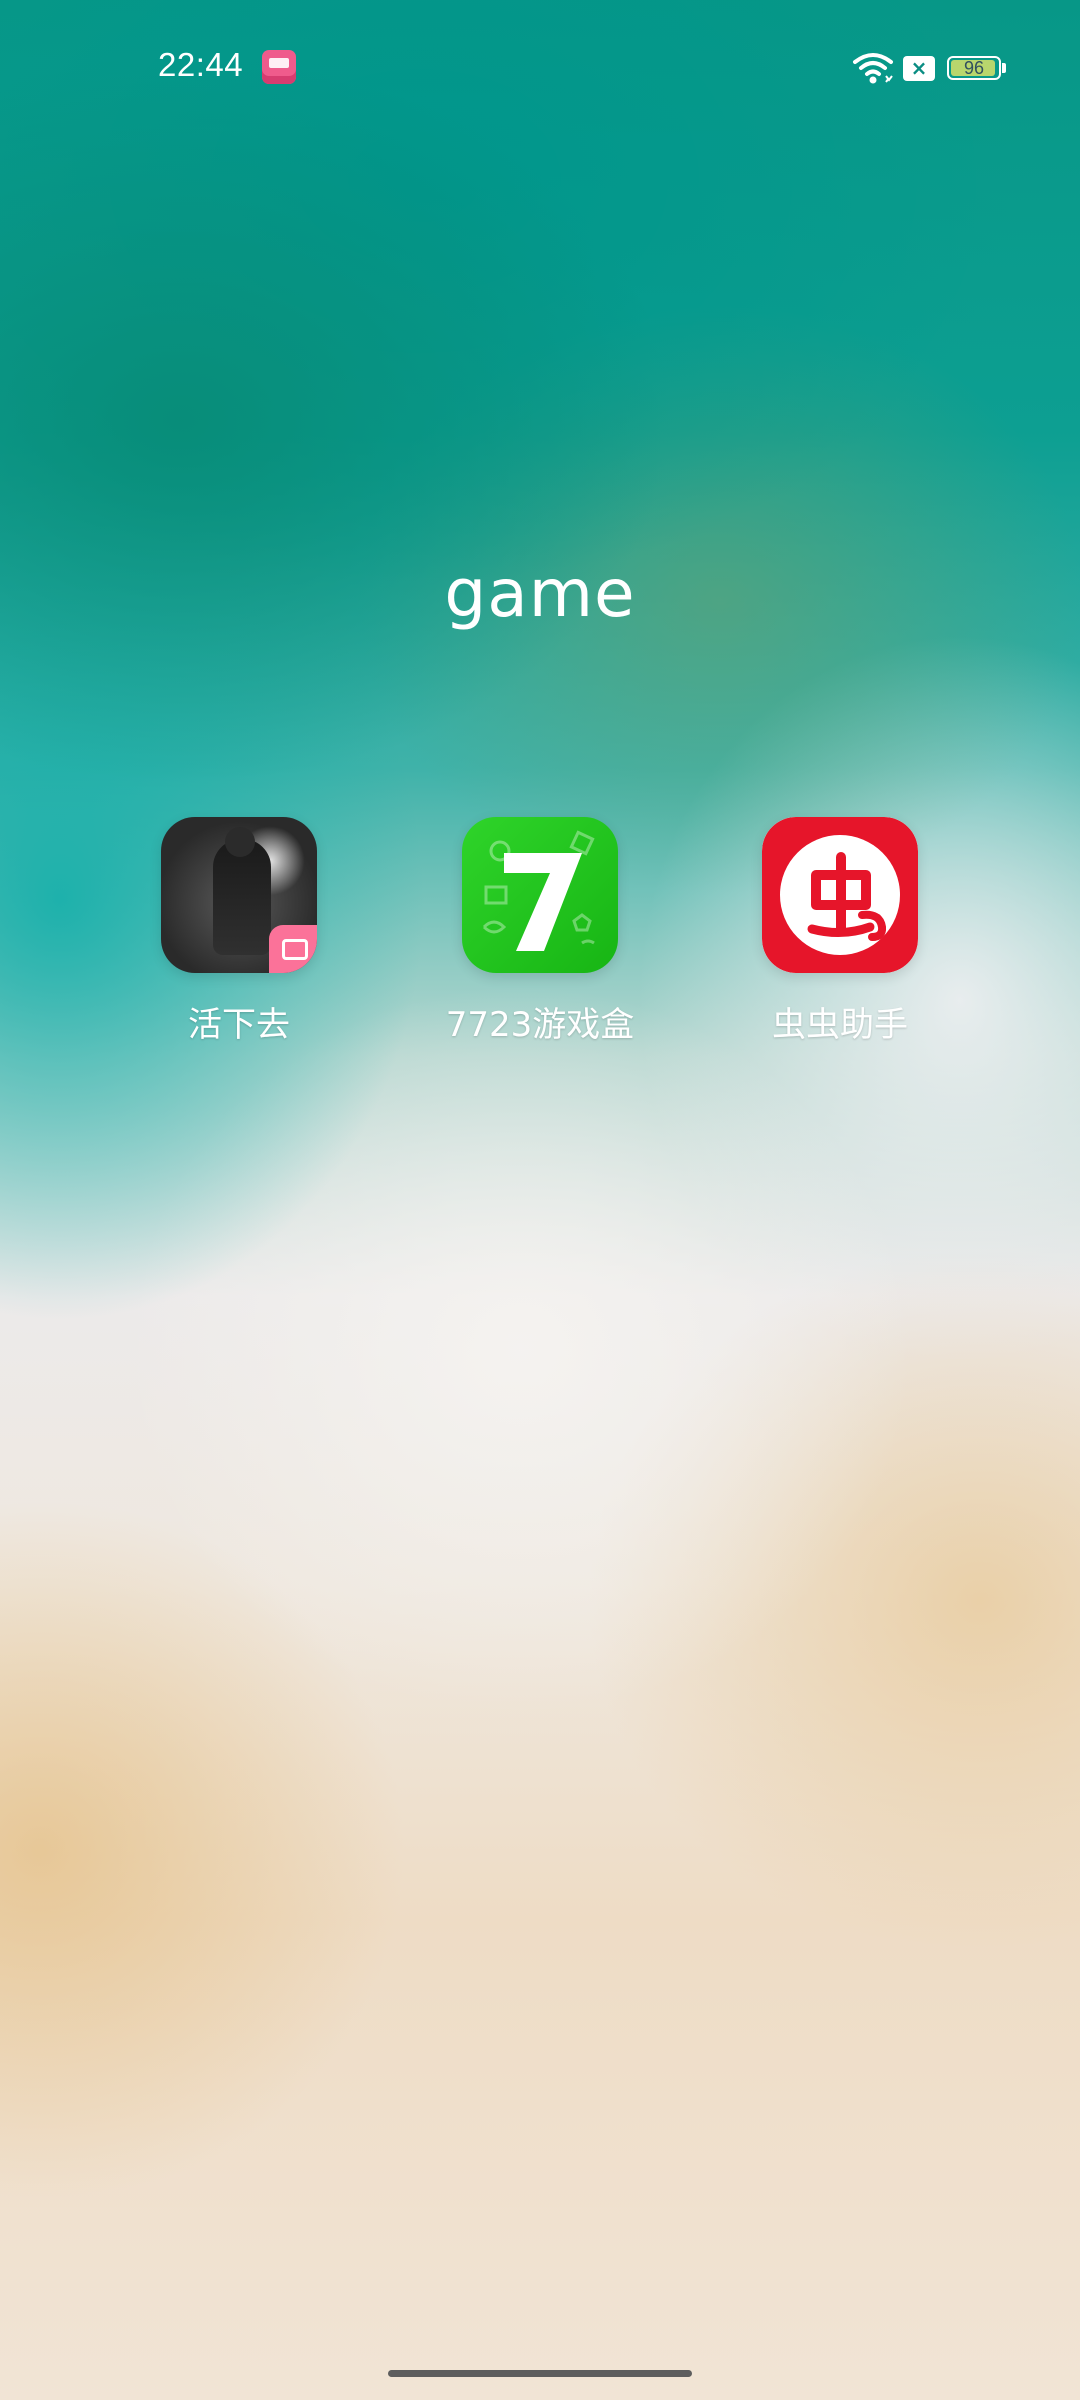 The width and height of the screenshot is (1080, 2400). I want to click on battery-cap, so click(1004, 68).